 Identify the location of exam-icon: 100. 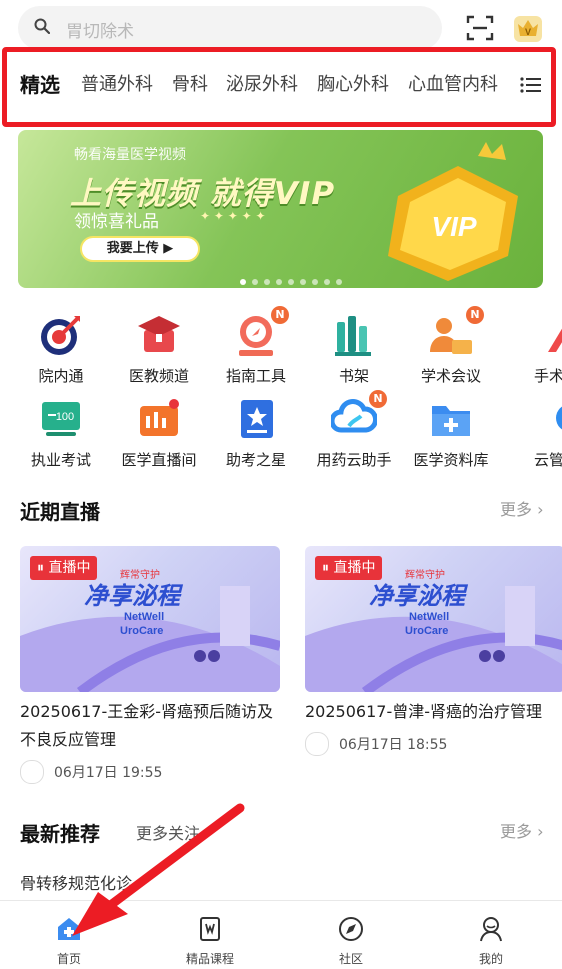
(61, 419).